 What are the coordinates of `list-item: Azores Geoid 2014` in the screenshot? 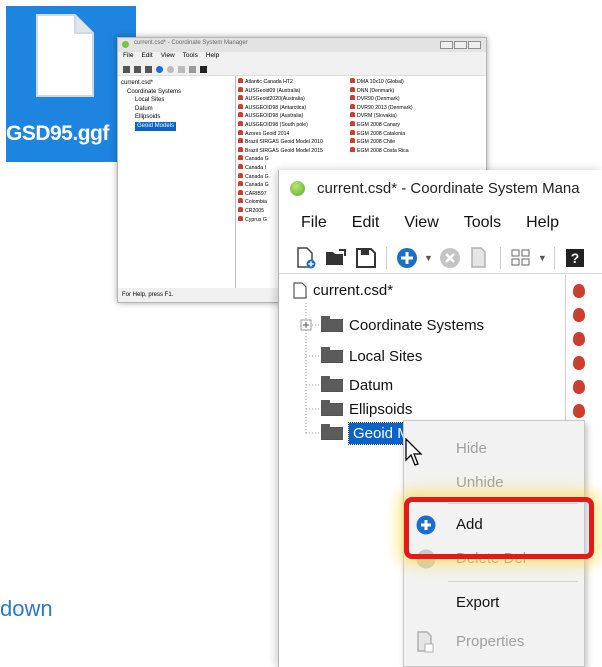 It's located at (293, 134).